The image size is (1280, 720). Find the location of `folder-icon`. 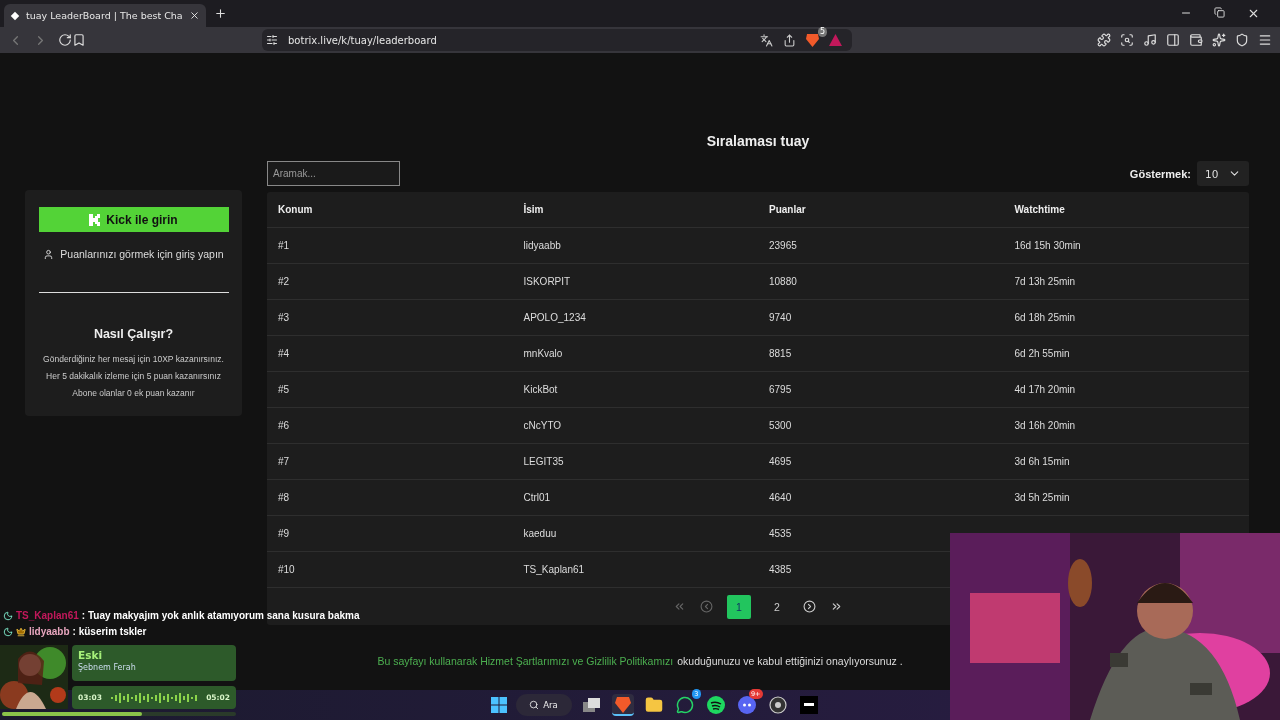

folder-icon is located at coordinates (653, 705).